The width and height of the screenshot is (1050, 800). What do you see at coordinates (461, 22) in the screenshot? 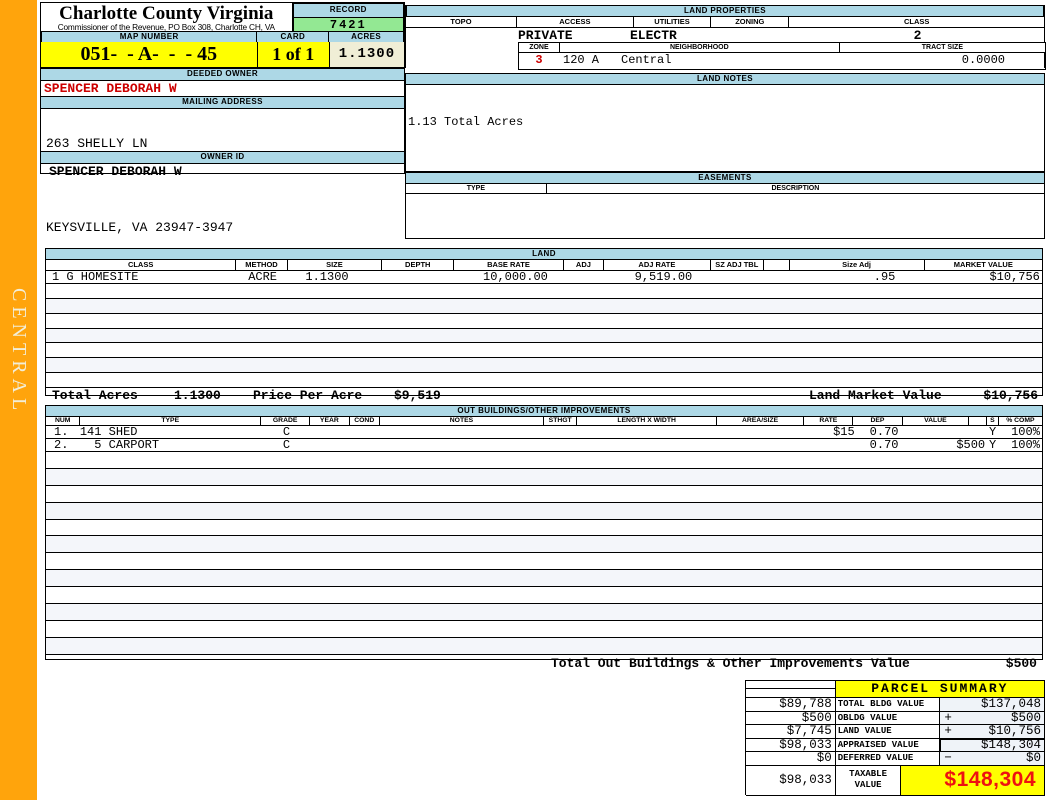
I see `col-topo: TOPO` at bounding box center [461, 22].